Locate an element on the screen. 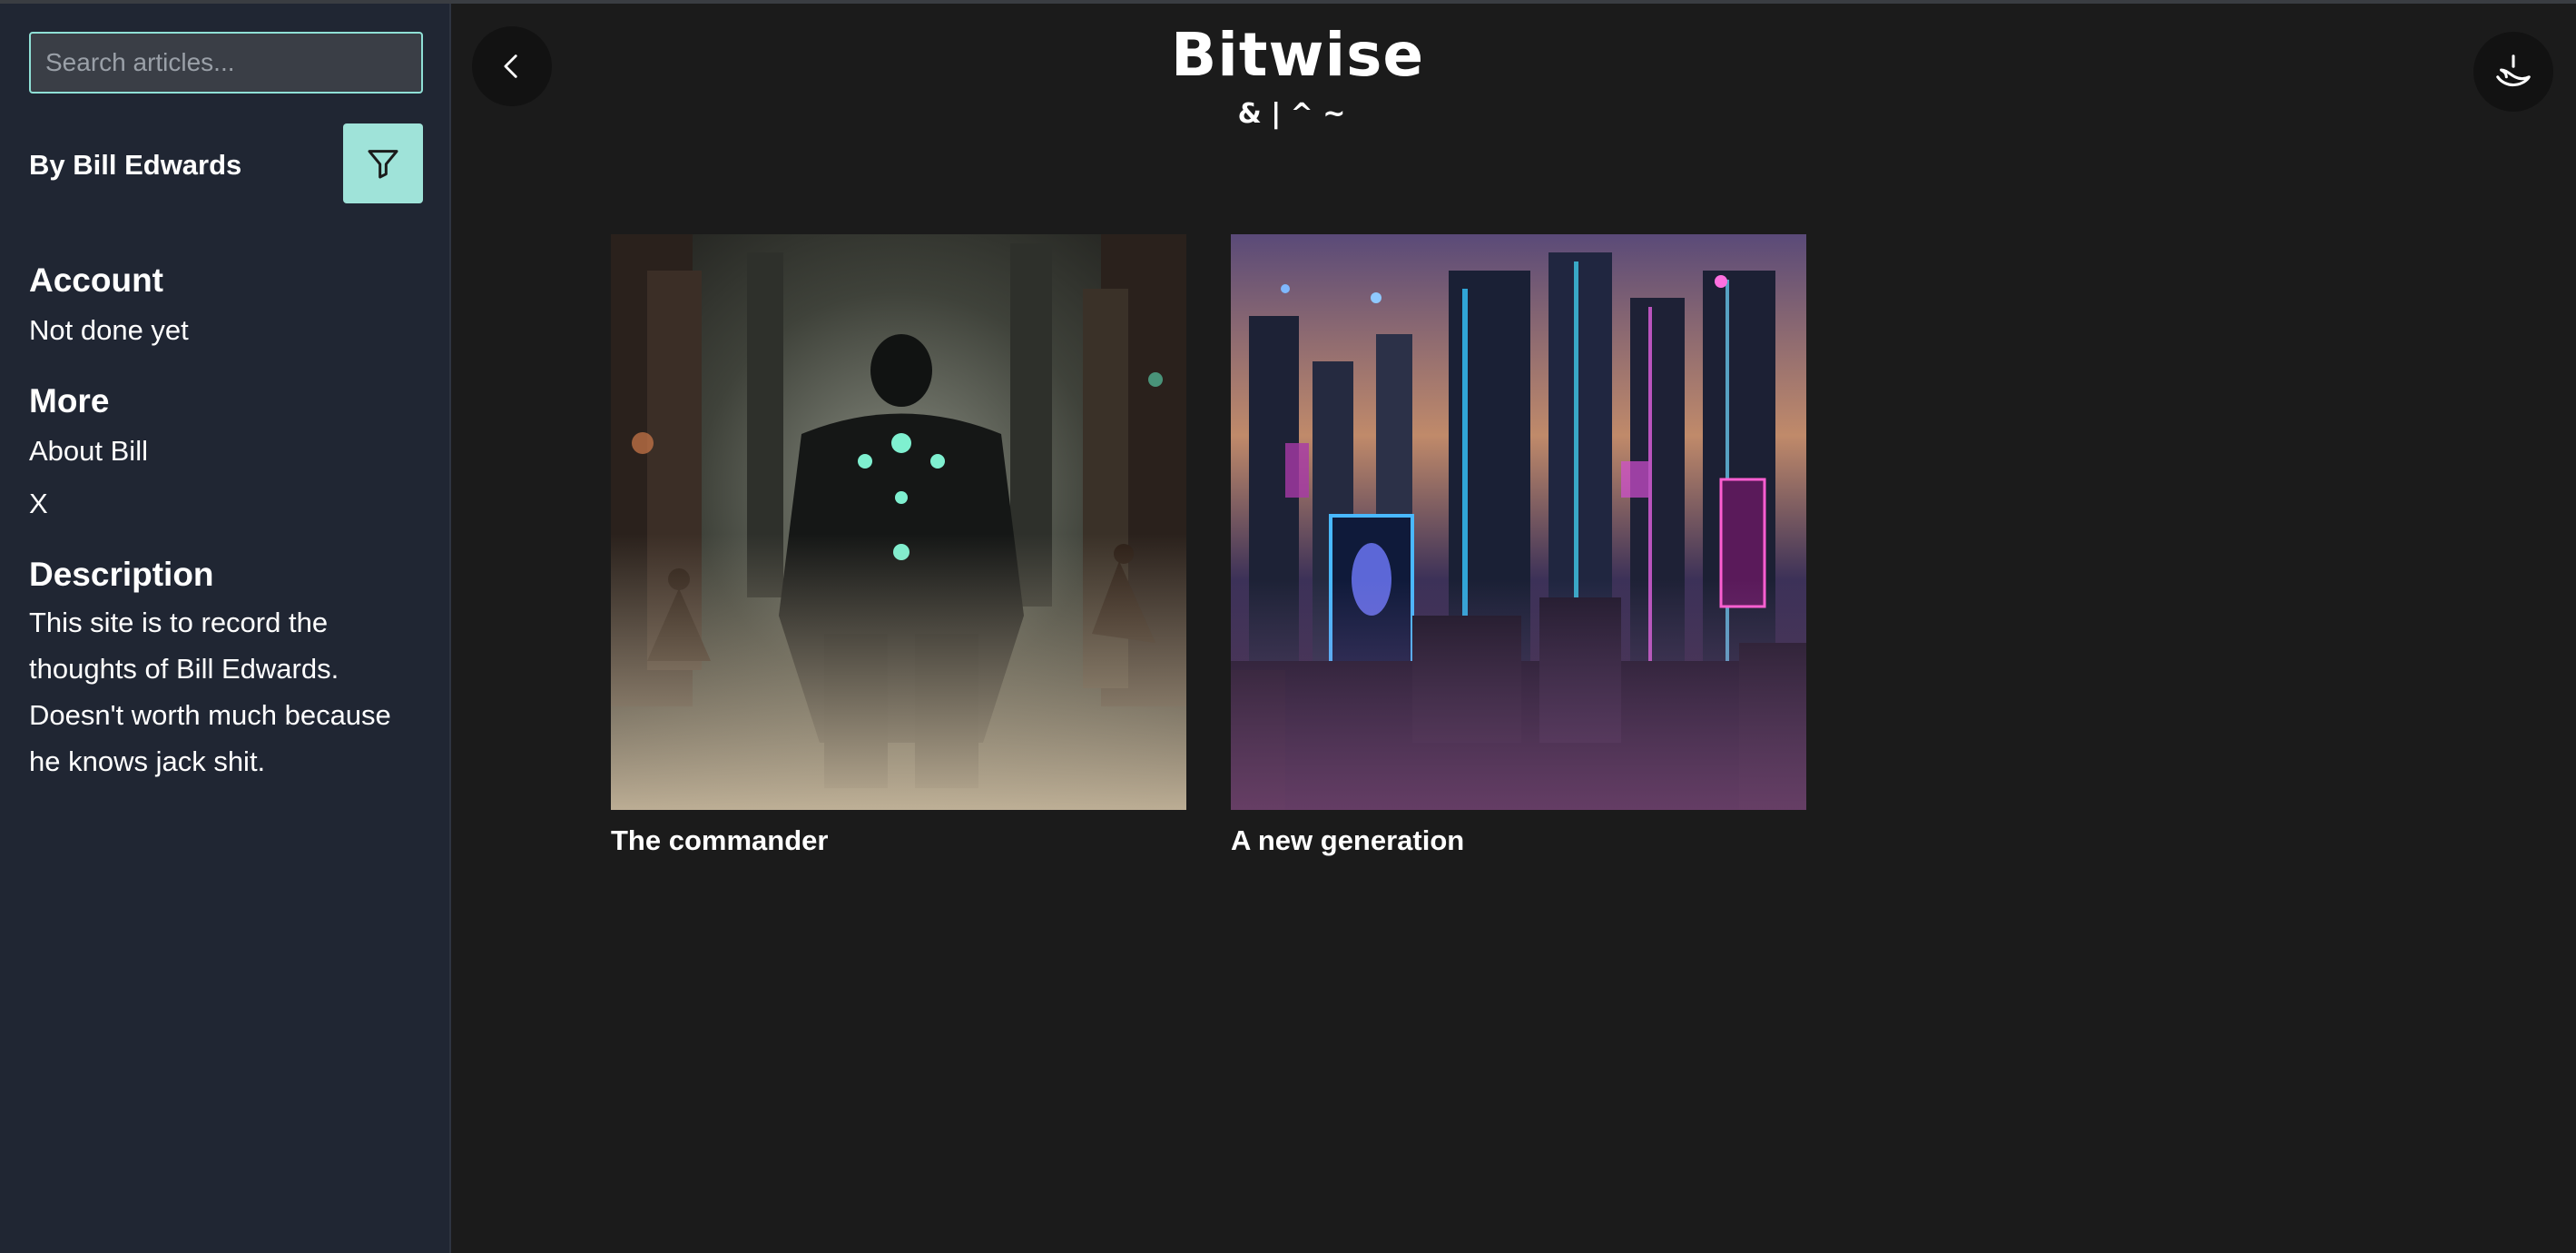 This screenshot has height=1253, width=2576. filter-icon is located at coordinates (383, 165).